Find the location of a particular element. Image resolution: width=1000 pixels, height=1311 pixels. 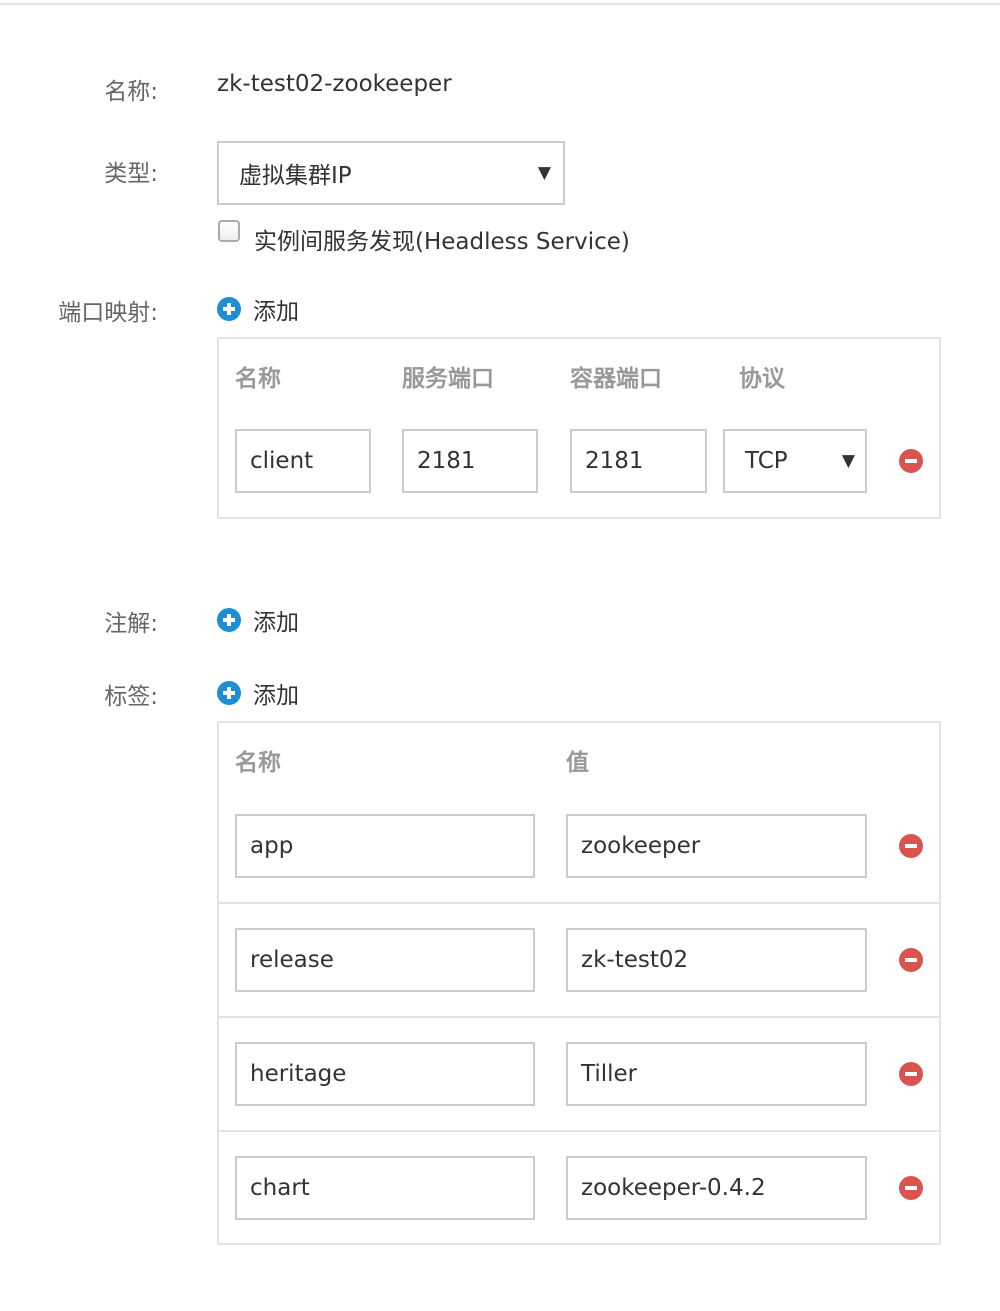

headless-checkbox is located at coordinates (229, 231).